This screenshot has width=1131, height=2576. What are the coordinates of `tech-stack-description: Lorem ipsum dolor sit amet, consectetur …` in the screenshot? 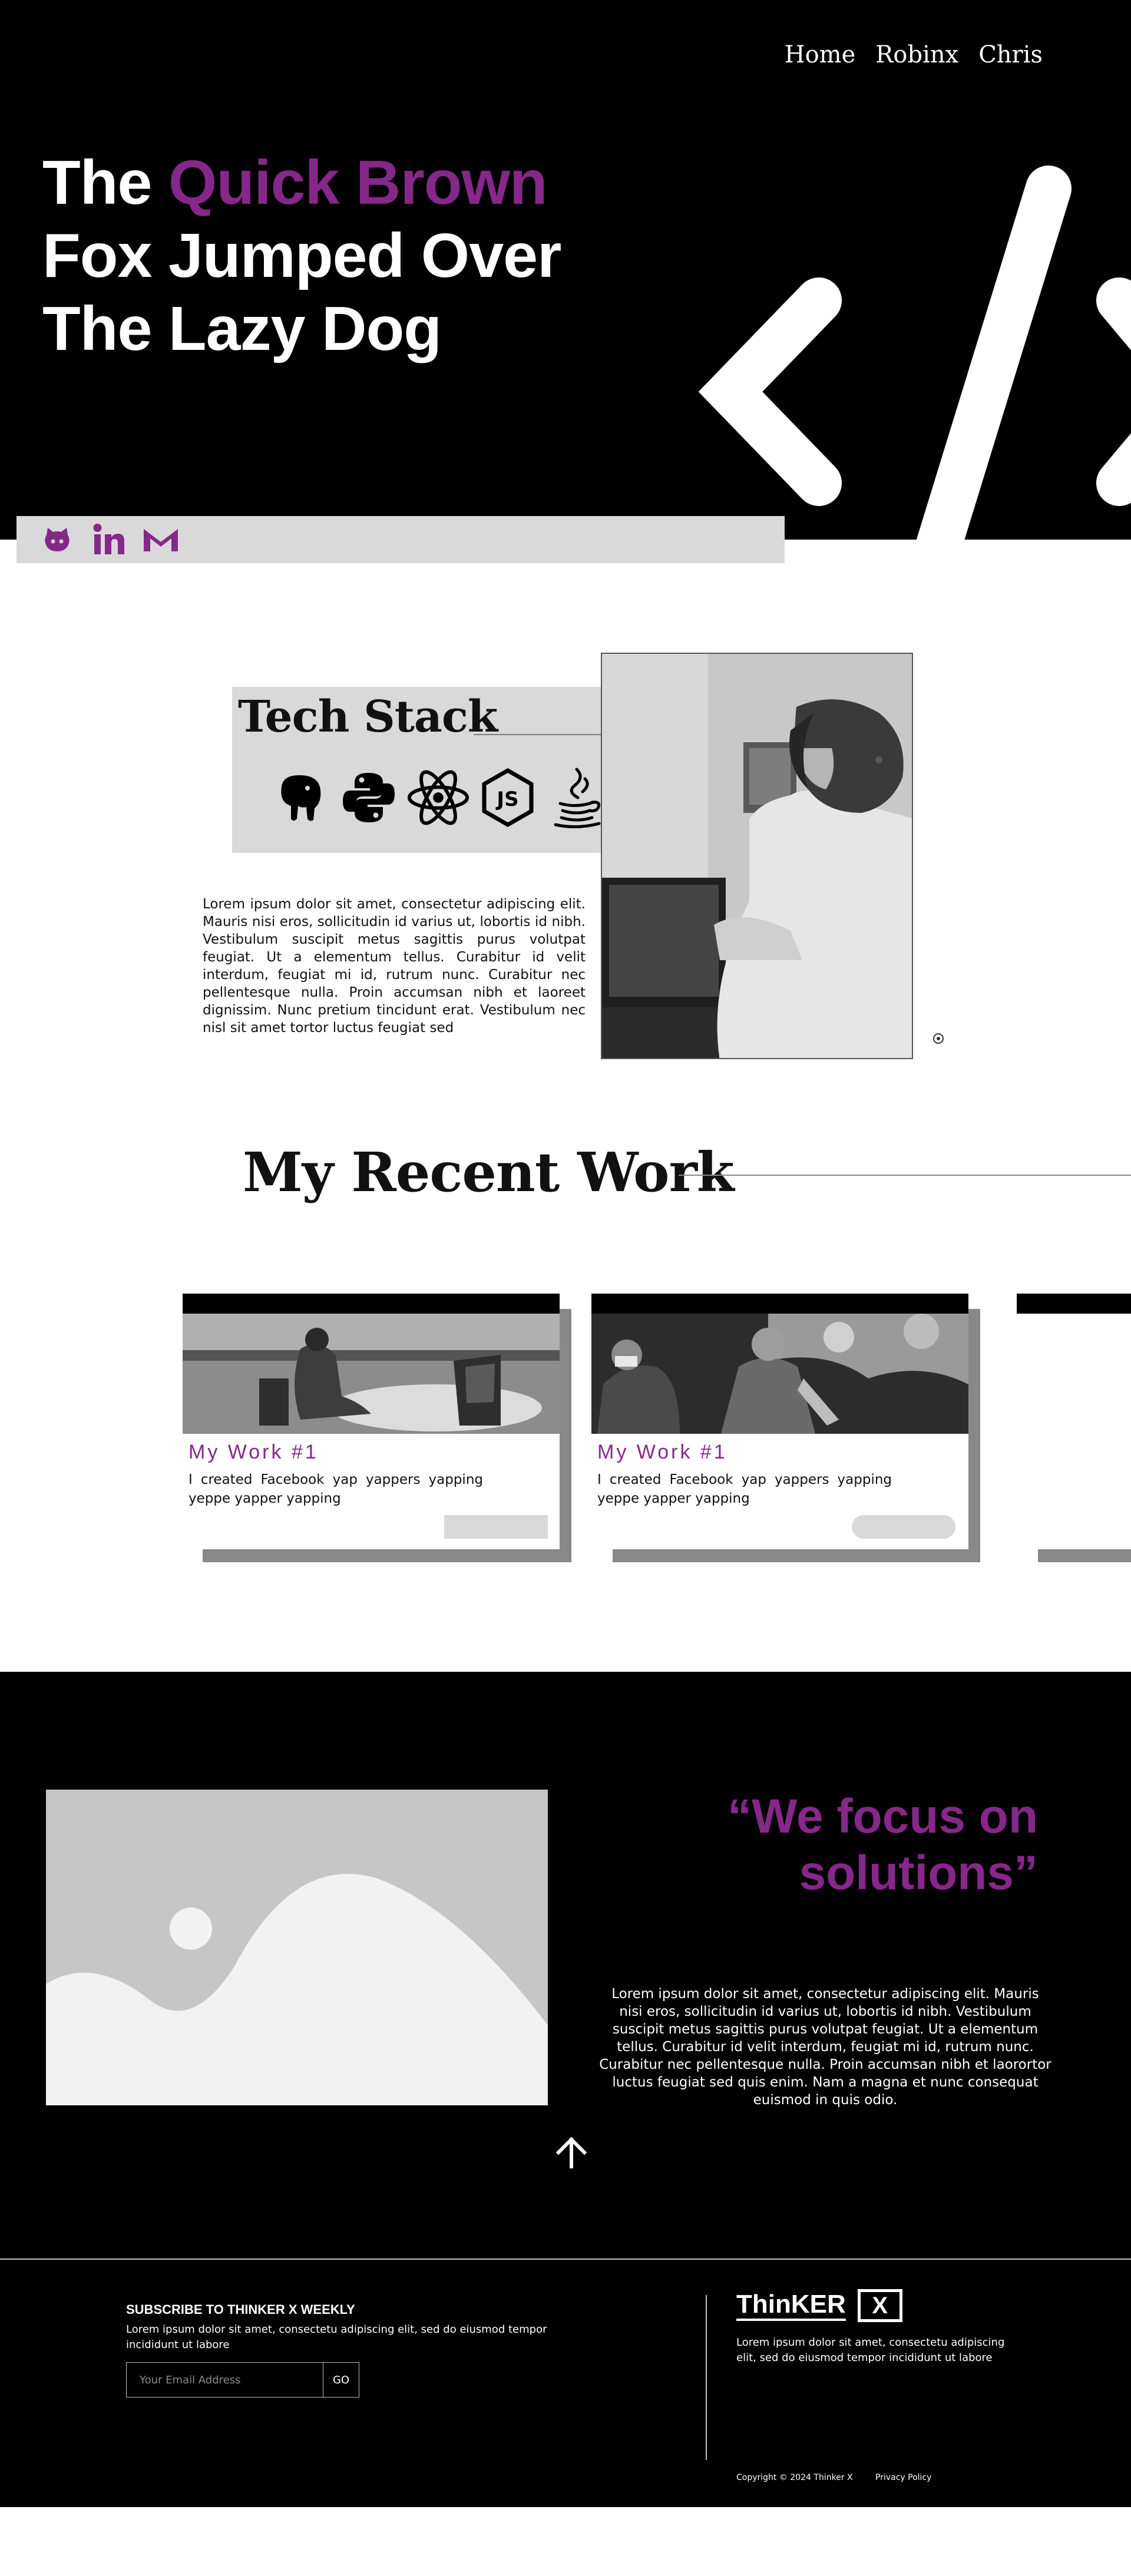 It's located at (395, 966).